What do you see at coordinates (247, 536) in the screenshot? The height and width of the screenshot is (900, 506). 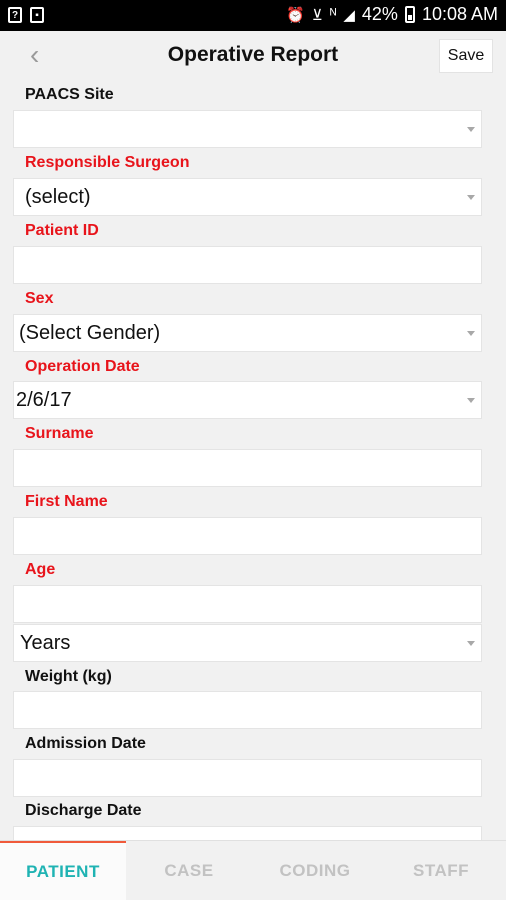 I see `first-name-input` at bounding box center [247, 536].